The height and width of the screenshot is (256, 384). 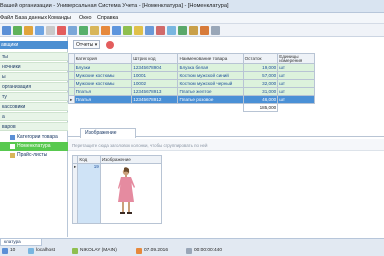 I want to click on help-icon, so click(x=138, y=30).